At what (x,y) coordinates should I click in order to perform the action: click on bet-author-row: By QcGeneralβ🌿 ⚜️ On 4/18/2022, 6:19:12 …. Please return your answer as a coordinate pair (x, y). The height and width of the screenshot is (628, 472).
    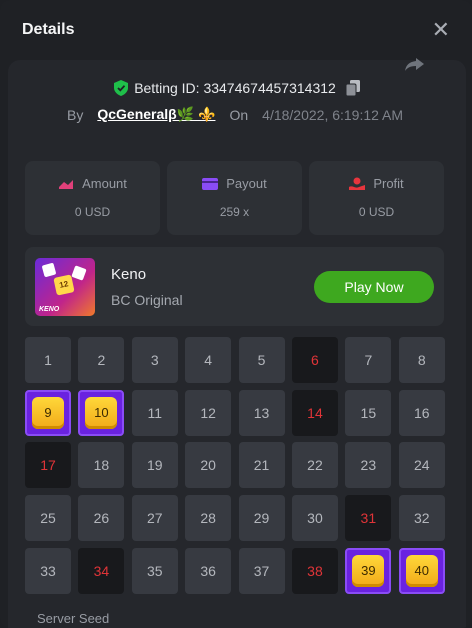
    Looking at the image, I should click on (235, 114).